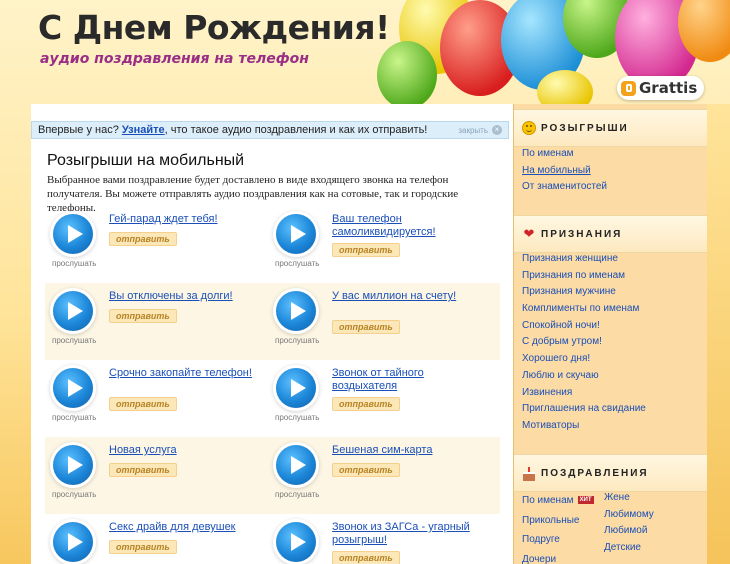  I want to click on greeting-title-link: Звонок от тайного воздыхателя, so click(407, 380).